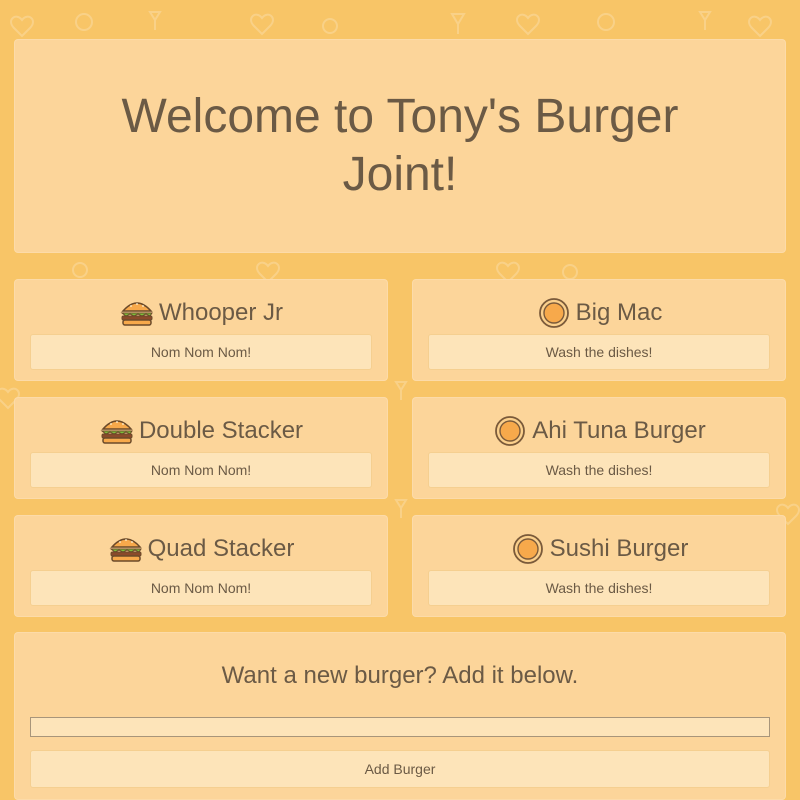  I want to click on burger-title: Ahi Tuna Burger, so click(599, 431).